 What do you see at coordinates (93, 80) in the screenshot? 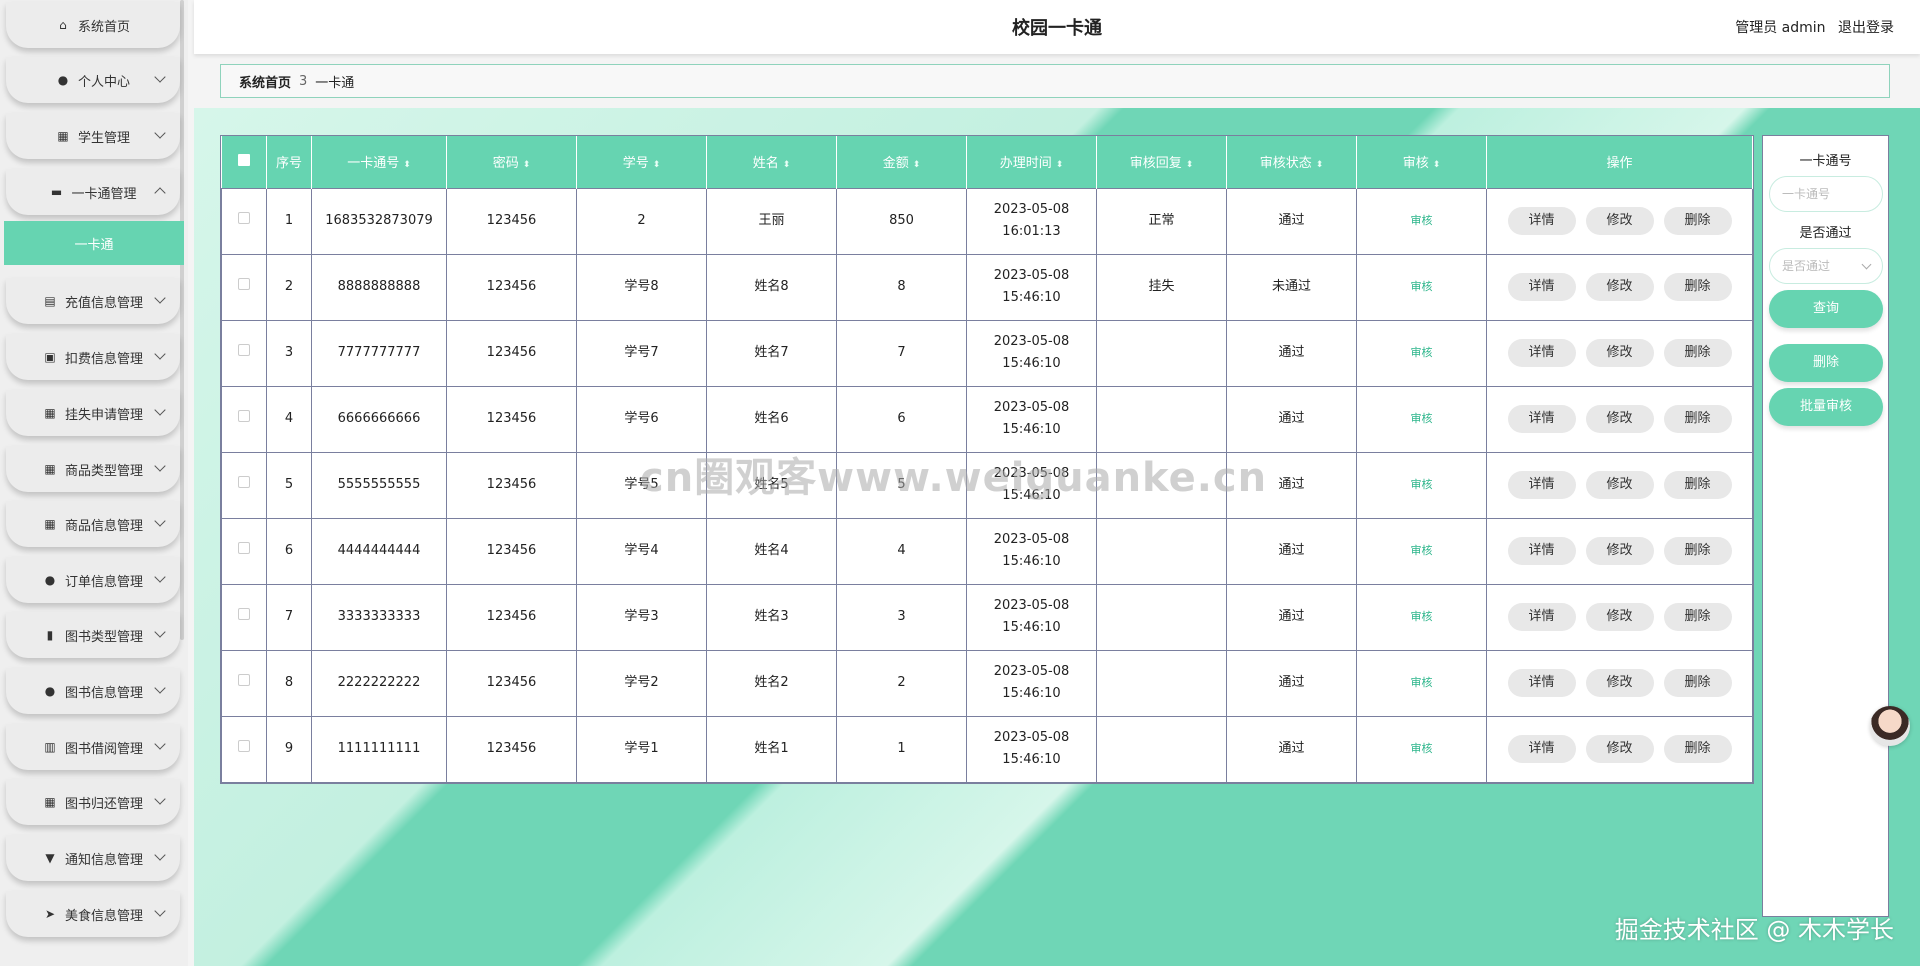
I see `sidebar-item-1: ● 个人中心` at bounding box center [93, 80].